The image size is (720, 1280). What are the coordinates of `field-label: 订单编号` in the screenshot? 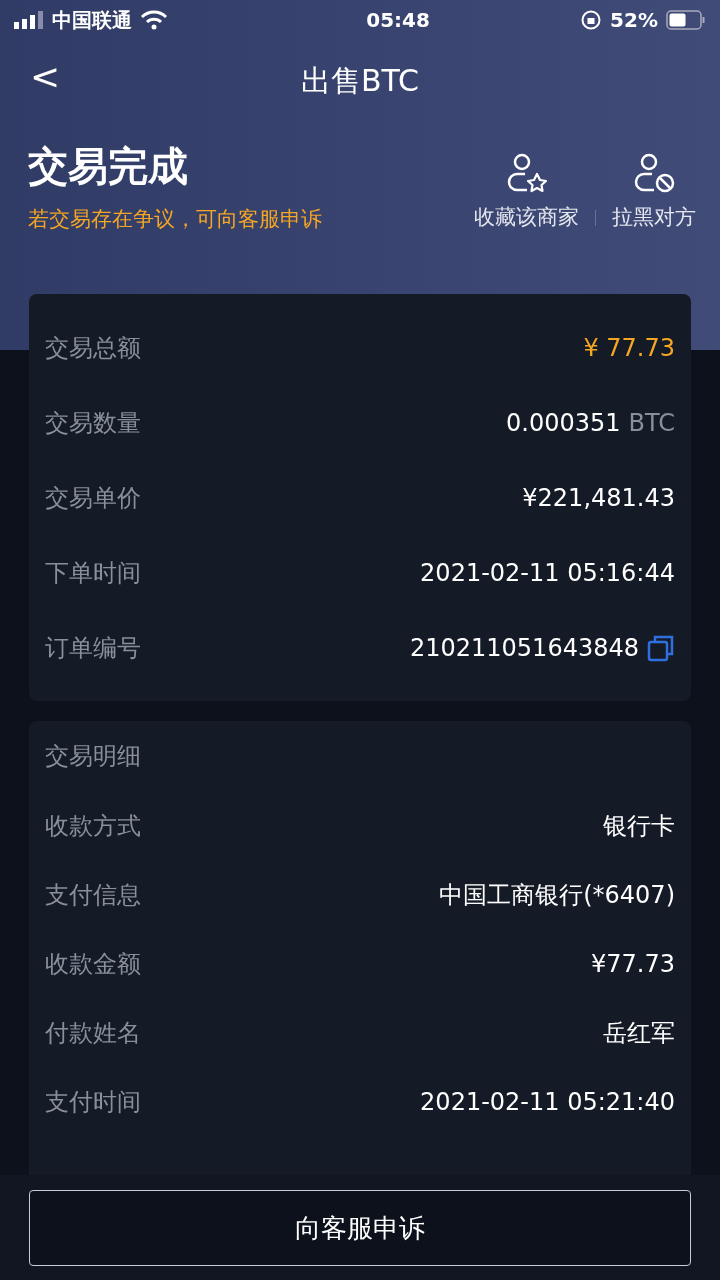 It's located at (93, 648).